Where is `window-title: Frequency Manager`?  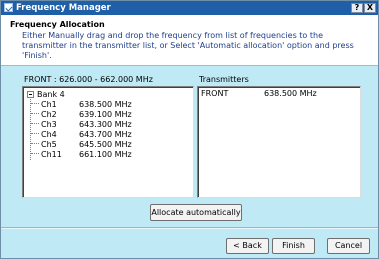 window-title: Frequency Manager is located at coordinates (63, 8).